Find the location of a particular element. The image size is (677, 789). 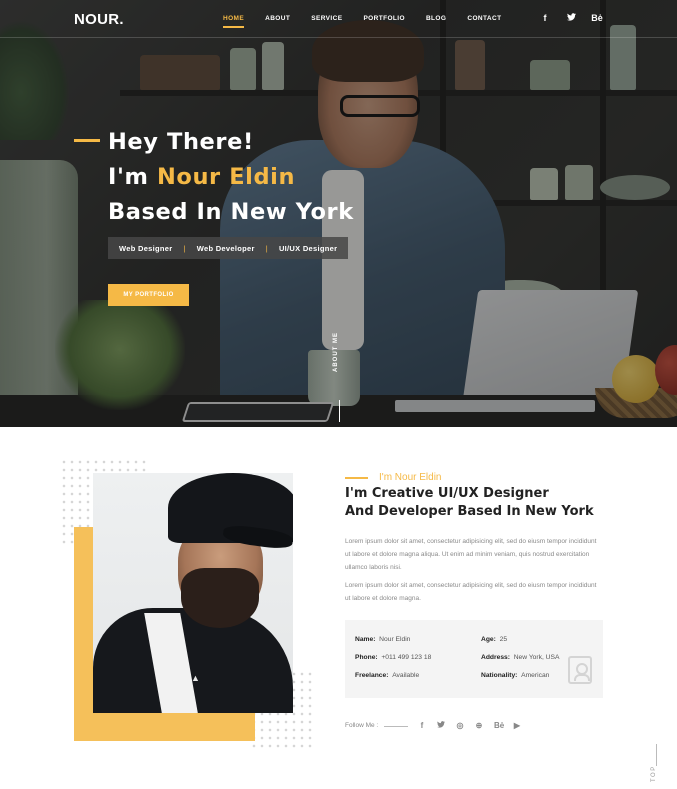

info-phone: Phone: +011 499 123 18 is located at coordinates (393, 657).